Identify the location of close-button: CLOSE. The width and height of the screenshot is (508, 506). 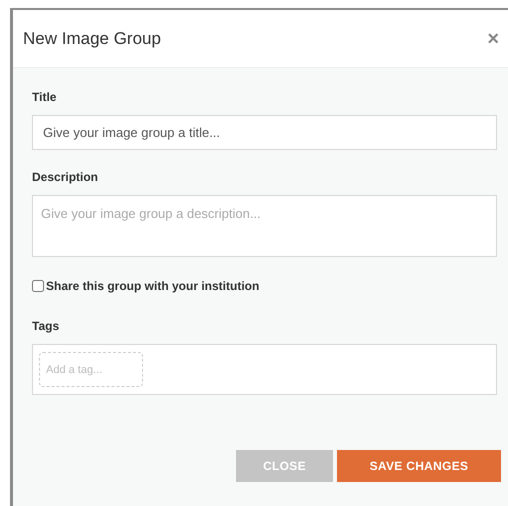
(284, 466).